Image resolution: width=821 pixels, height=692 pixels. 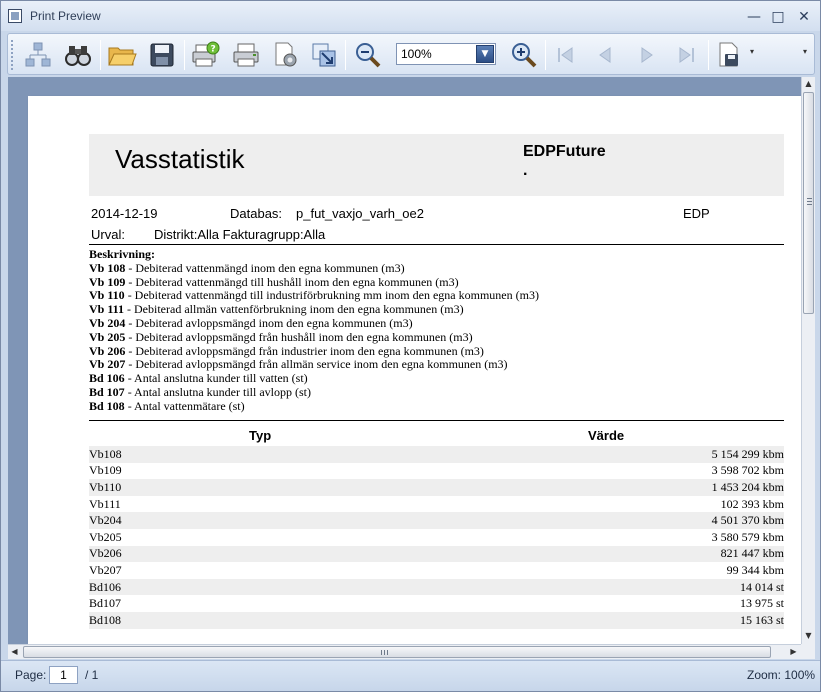 I want to click on table-row: Vb204 4 501 370 kbm, so click(x=436, y=520).